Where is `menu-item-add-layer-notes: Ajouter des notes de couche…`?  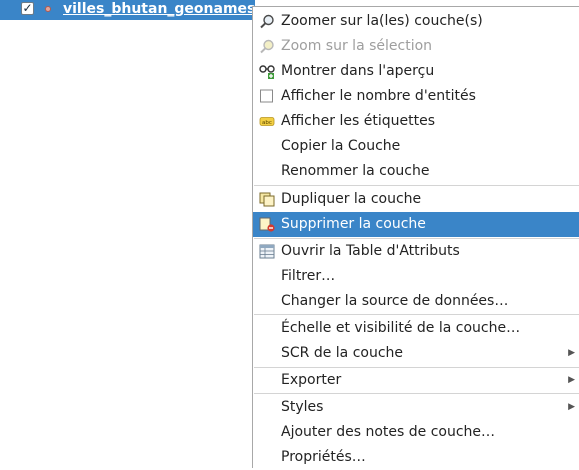 menu-item-add-layer-notes: Ajouter des notes de couche… is located at coordinates (416, 432).